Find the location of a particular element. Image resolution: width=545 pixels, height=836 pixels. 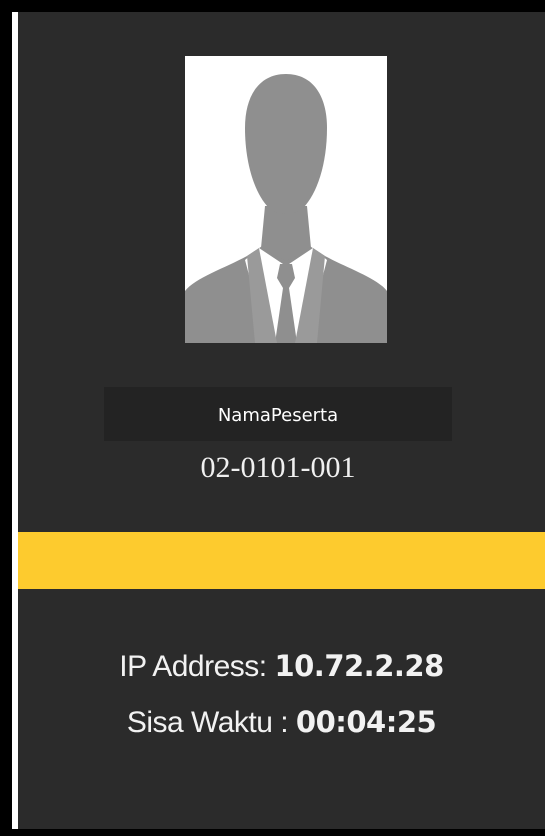

ip-address-value: 10.72.2.28 is located at coordinates (359, 666).